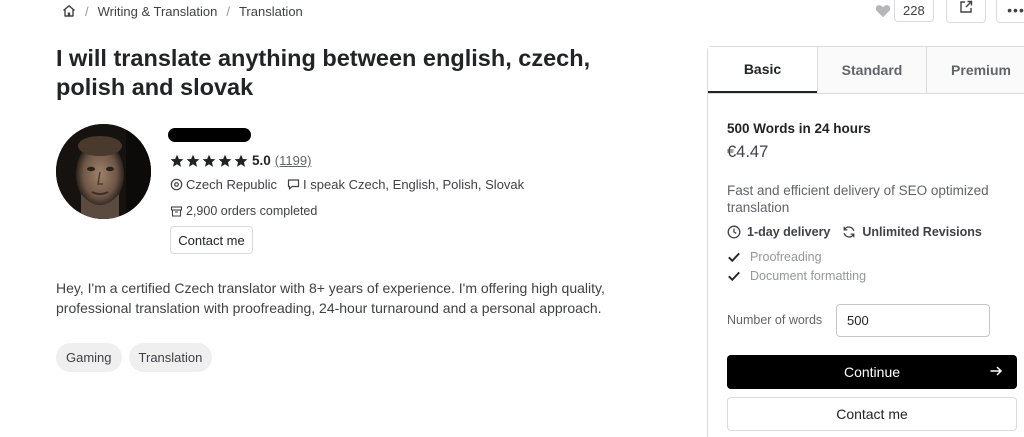 The image size is (1024, 437). Describe the element at coordinates (775, 320) in the screenshot. I see `words-label: Number of words` at that location.